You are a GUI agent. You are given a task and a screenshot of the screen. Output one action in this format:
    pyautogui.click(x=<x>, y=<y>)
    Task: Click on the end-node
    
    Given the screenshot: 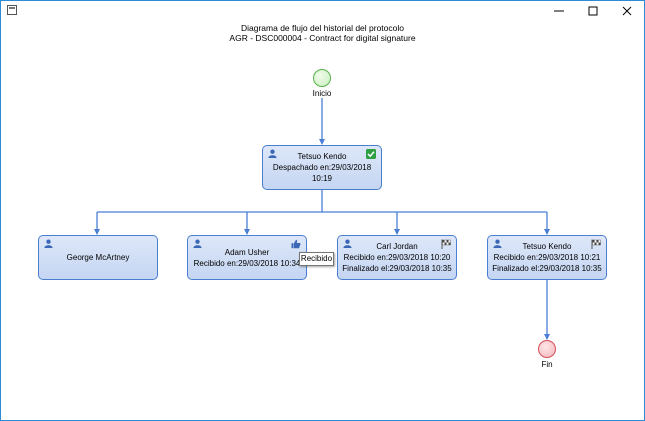 What is the action you would take?
    pyautogui.click(x=547, y=349)
    